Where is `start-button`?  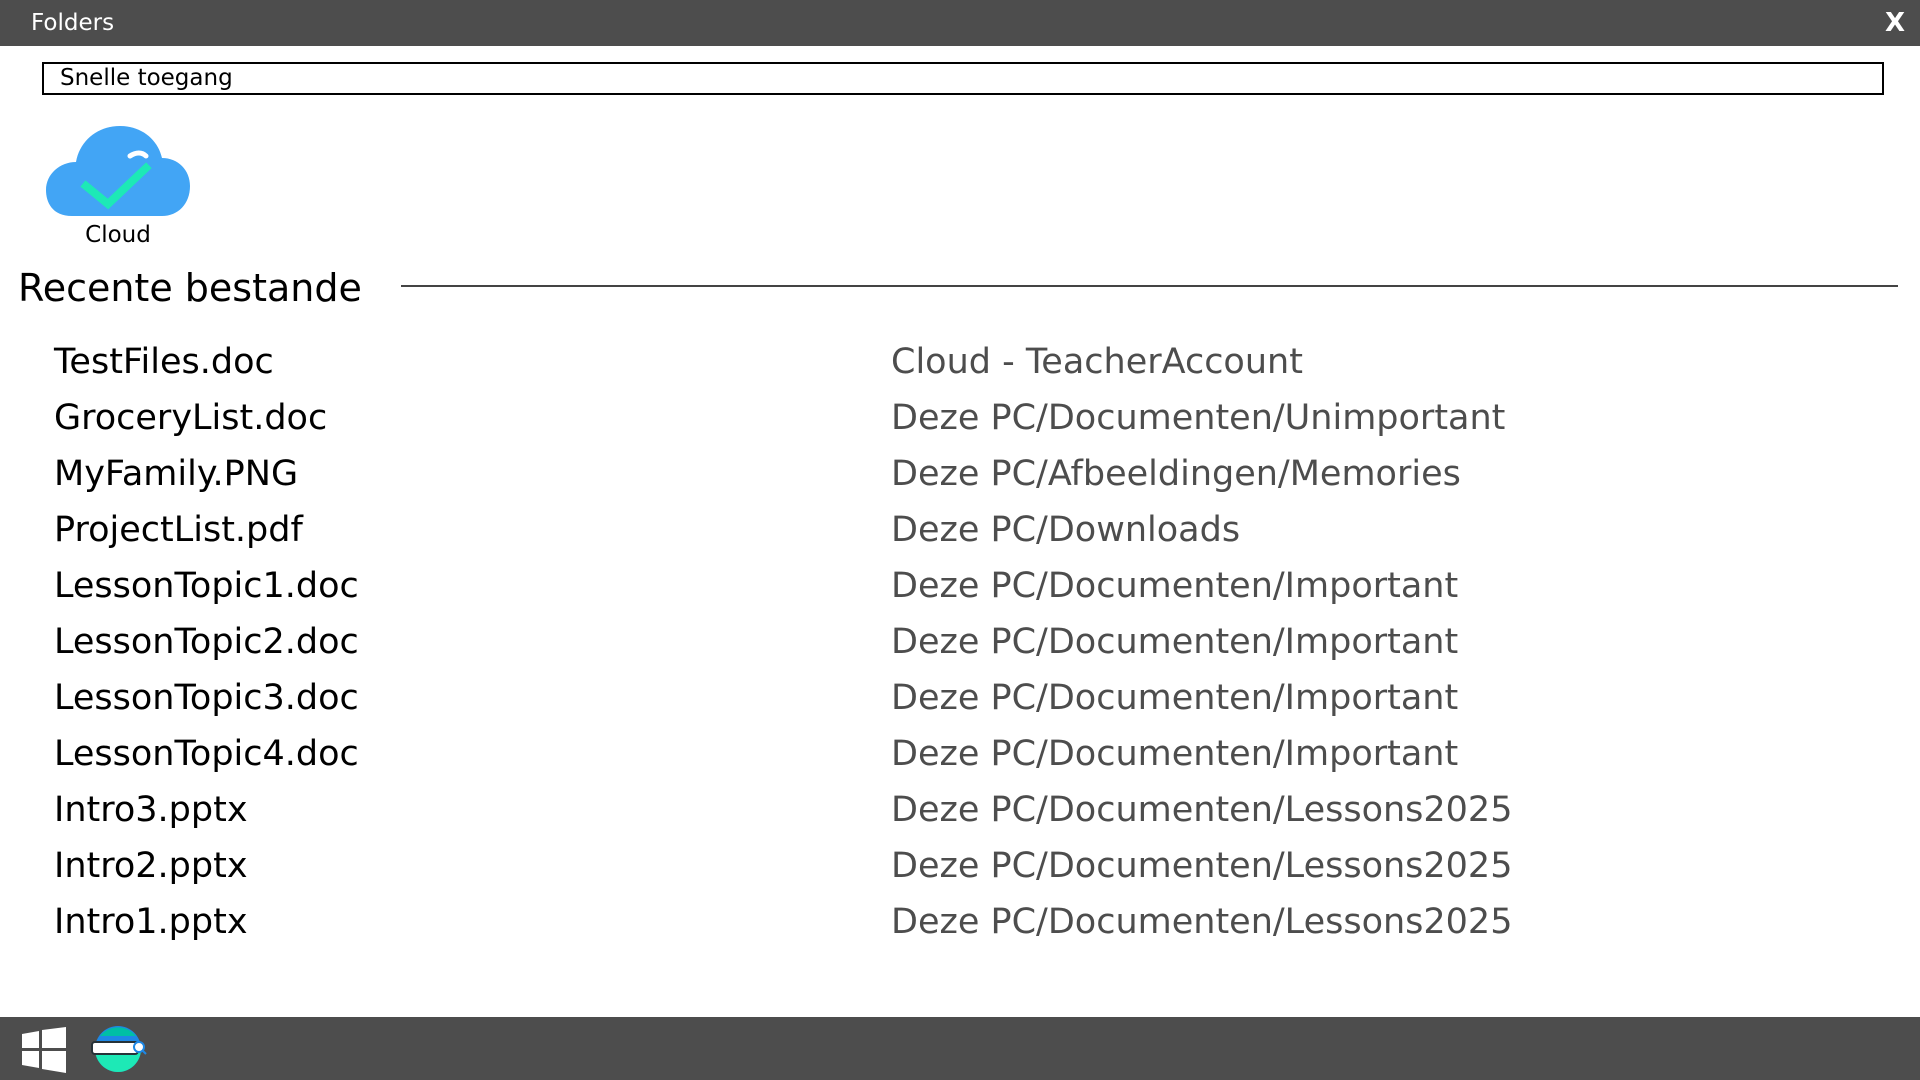
start-button is located at coordinates (44, 1050).